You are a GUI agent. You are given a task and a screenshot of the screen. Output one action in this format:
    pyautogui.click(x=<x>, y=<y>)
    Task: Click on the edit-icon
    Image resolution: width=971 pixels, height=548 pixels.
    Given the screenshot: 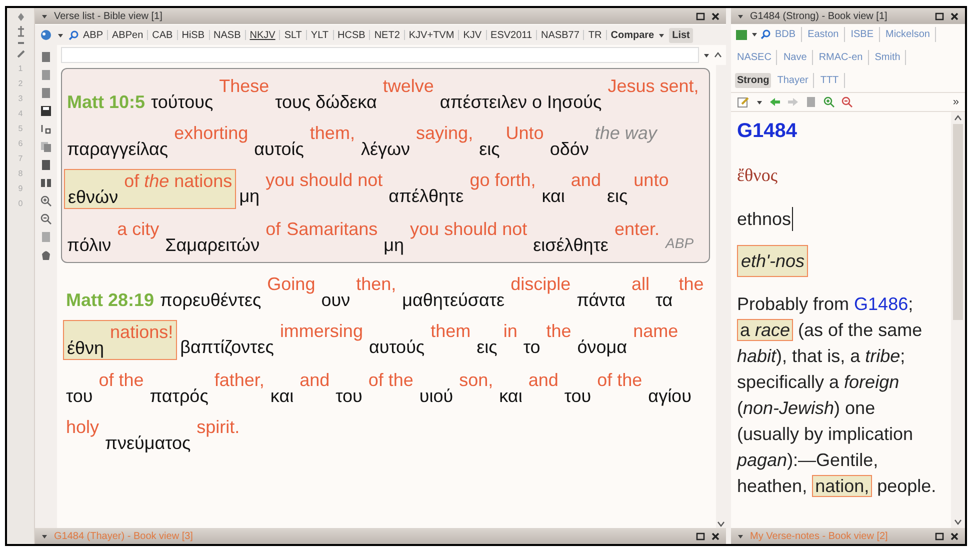 What is the action you would take?
    pyautogui.click(x=743, y=102)
    